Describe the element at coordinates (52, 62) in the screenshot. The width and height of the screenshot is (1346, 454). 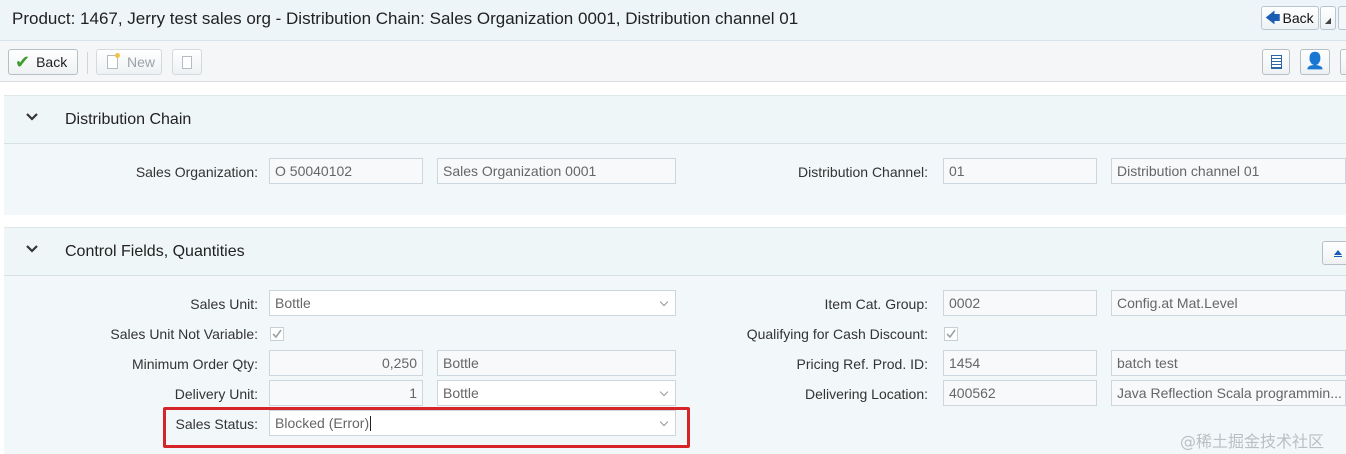
I see `back-button-label: Back` at that location.